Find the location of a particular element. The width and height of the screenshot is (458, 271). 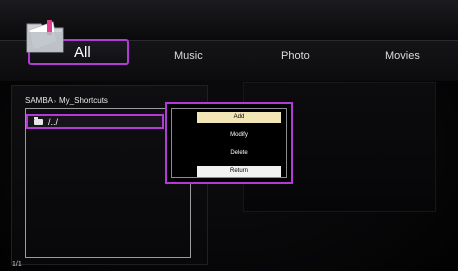

breadcrumb-root: SAMBA is located at coordinates (39, 100).